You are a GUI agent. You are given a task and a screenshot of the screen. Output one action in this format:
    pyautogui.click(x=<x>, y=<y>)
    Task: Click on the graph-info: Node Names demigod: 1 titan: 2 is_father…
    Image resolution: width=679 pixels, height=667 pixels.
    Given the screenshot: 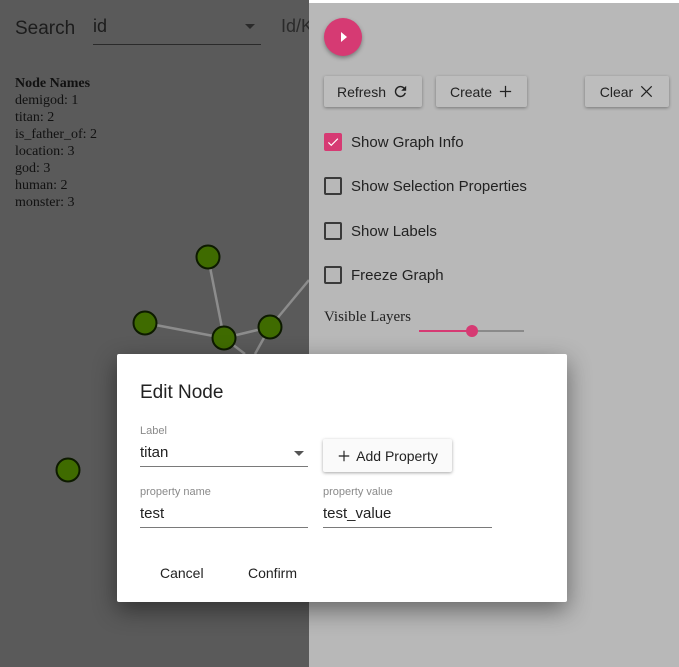 What is the action you would take?
    pyautogui.click(x=56, y=143)
    